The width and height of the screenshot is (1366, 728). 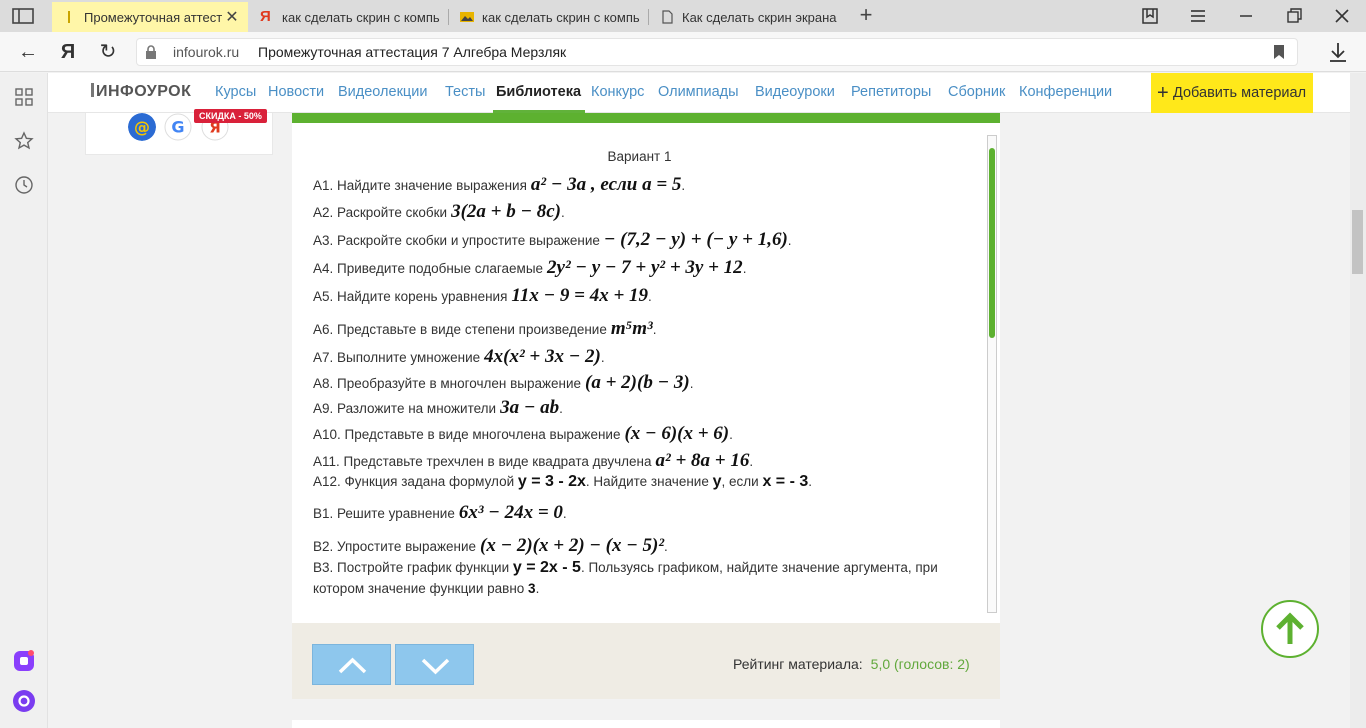 What do you see at coordinates (24, 701) in the screenshot?
I see `alice-assistant-icon` at bounding box center [24, 701].